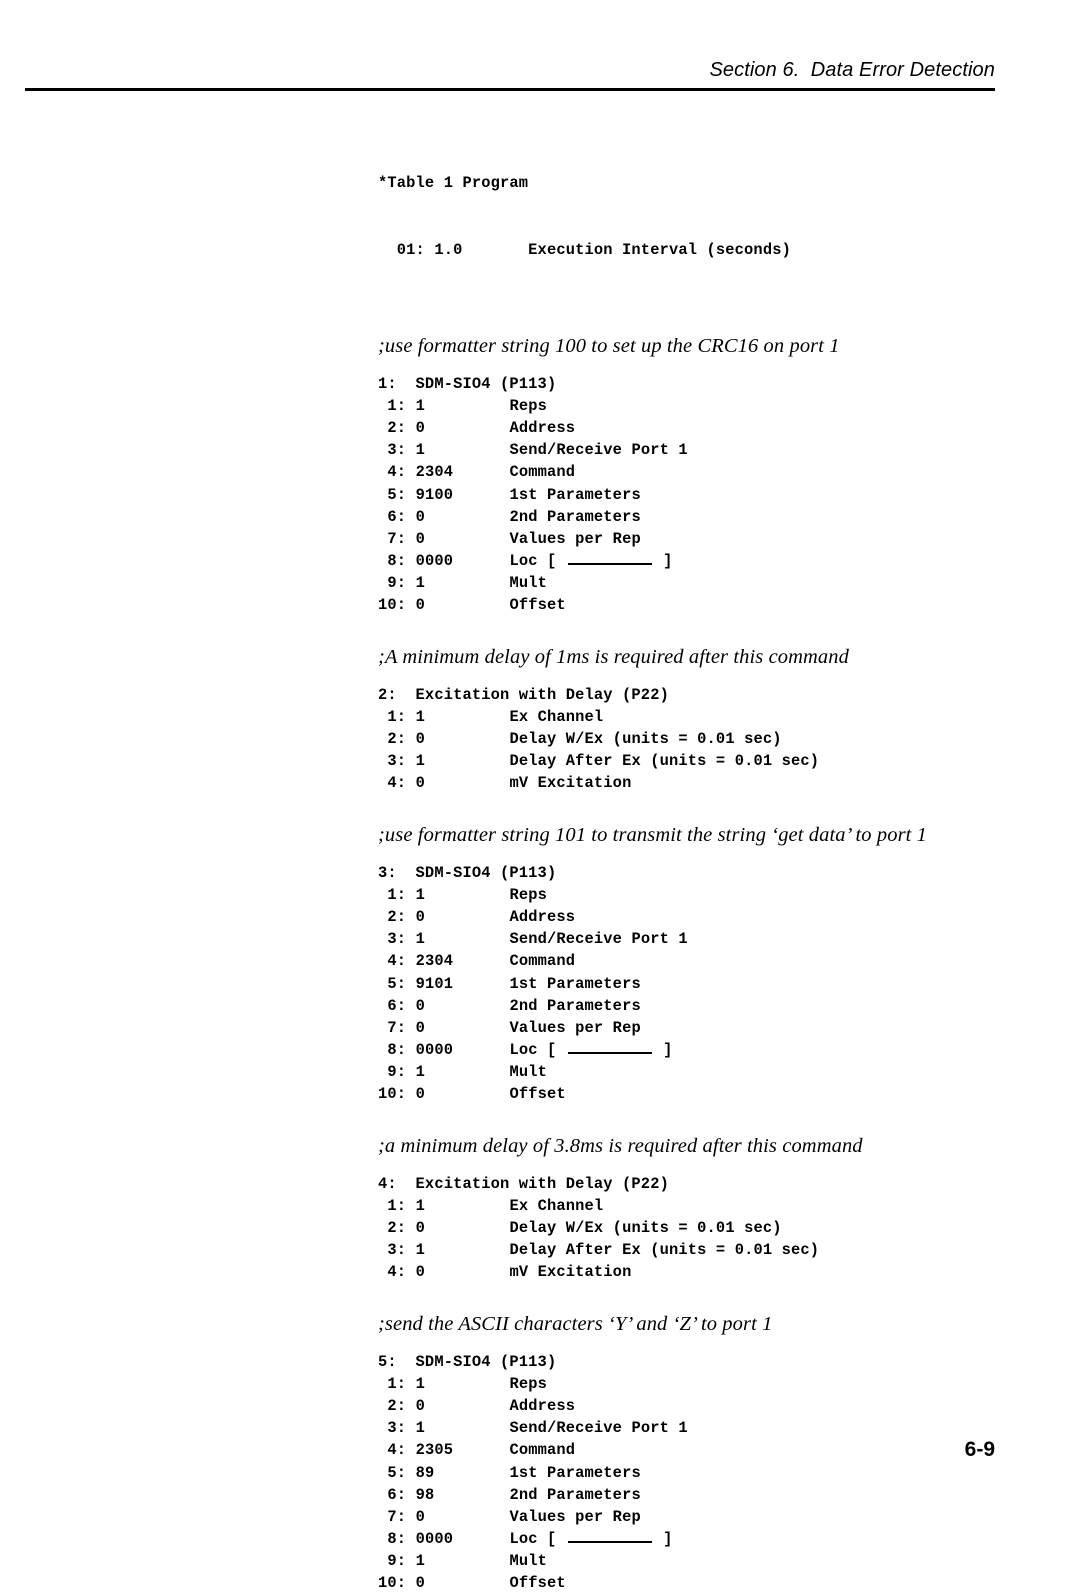 The height and width of the screenshot is (1595, 1080). Describe the element at coordinates (434, 1539) in the screenshot. I see `parameter-value: 0000` at that location.